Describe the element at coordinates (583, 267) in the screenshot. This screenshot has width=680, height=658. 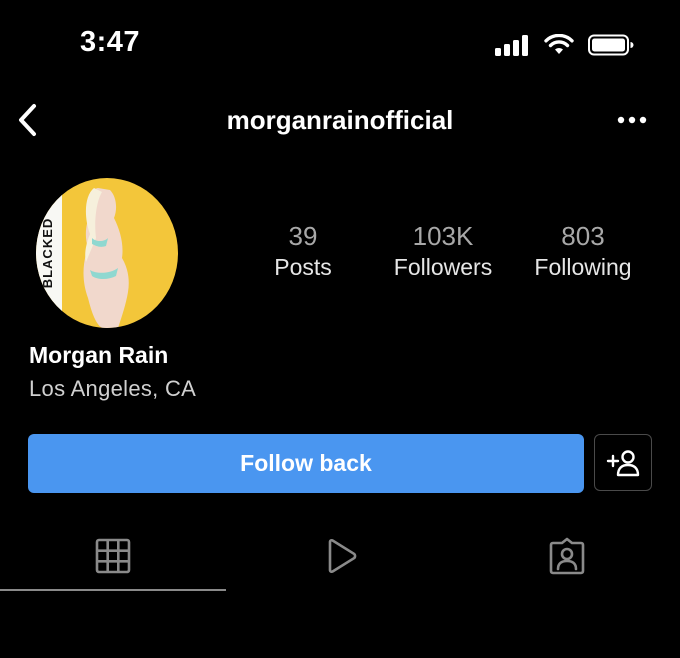
I see `stat-label: Following` at that location.